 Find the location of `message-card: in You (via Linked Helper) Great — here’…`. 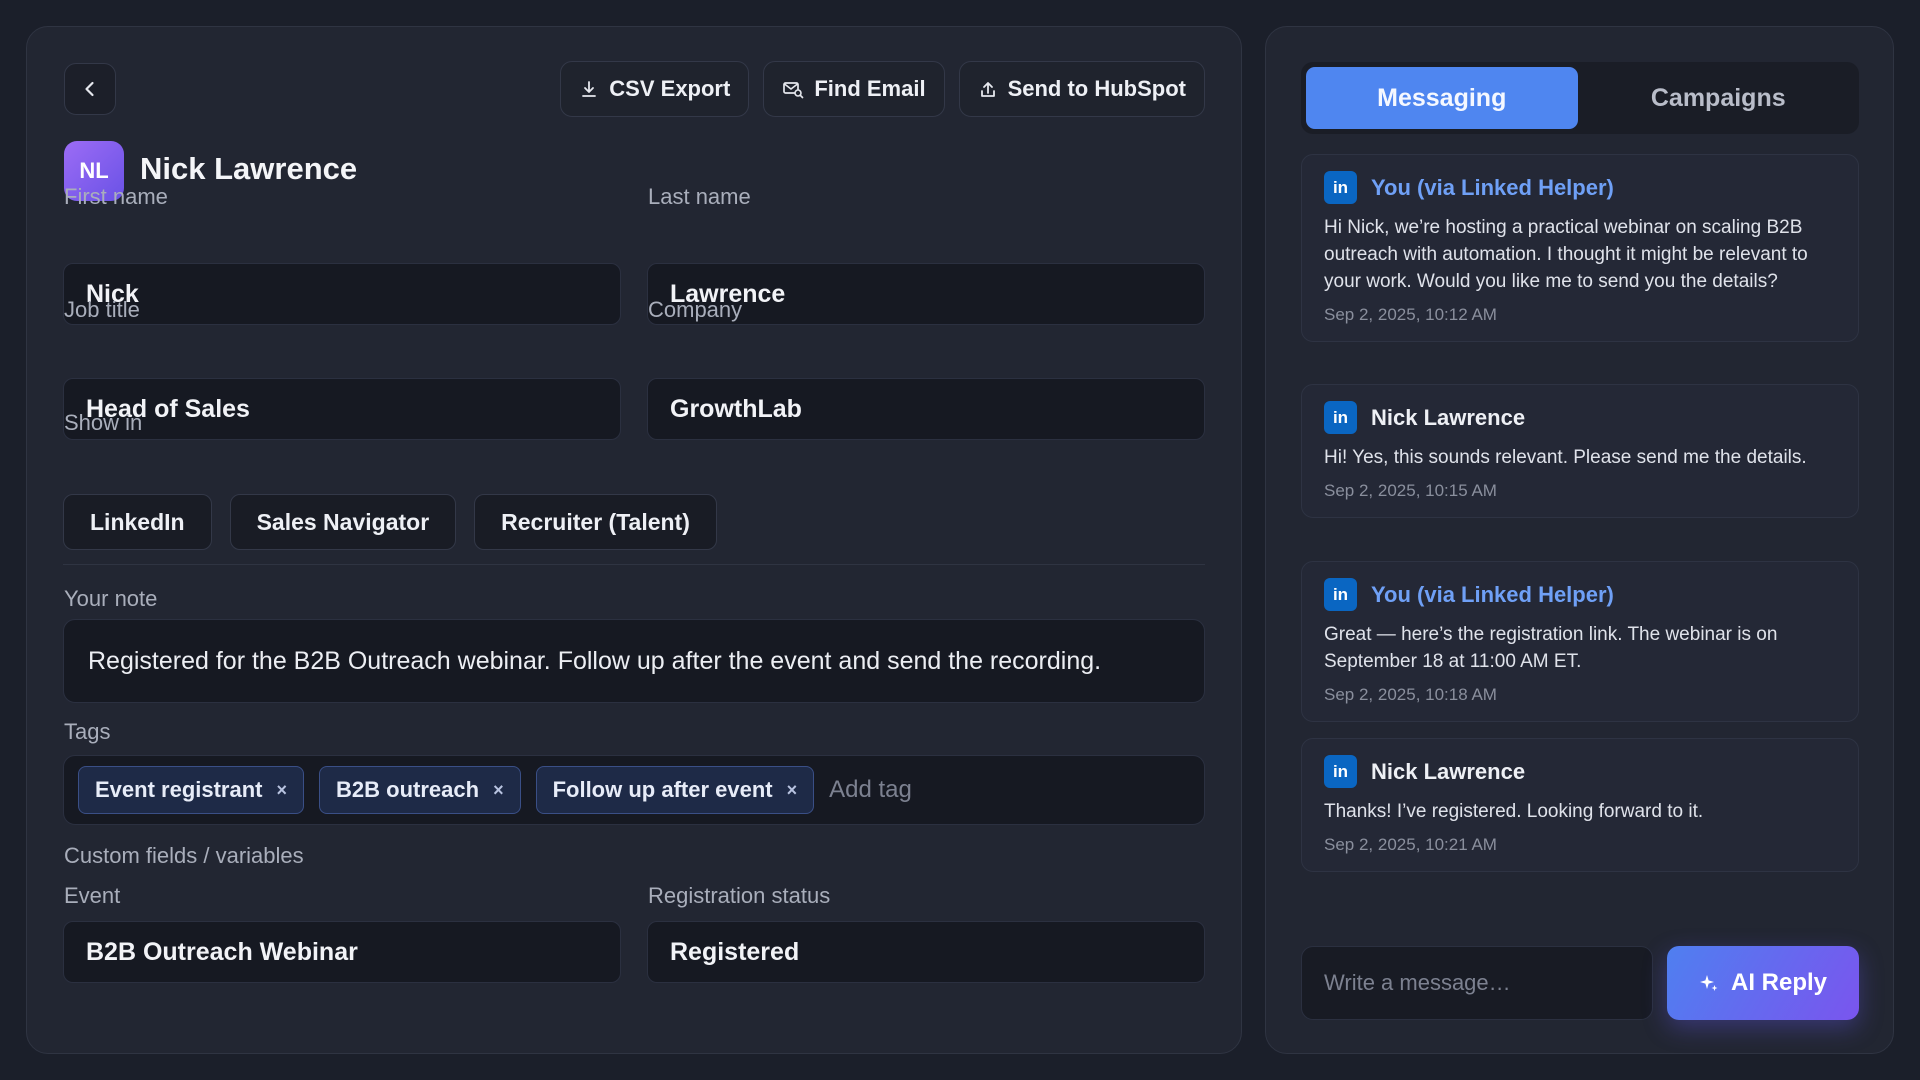

message-card: in You (via Linked Helper) Great — here’… is located at coordinates (1580, 641).